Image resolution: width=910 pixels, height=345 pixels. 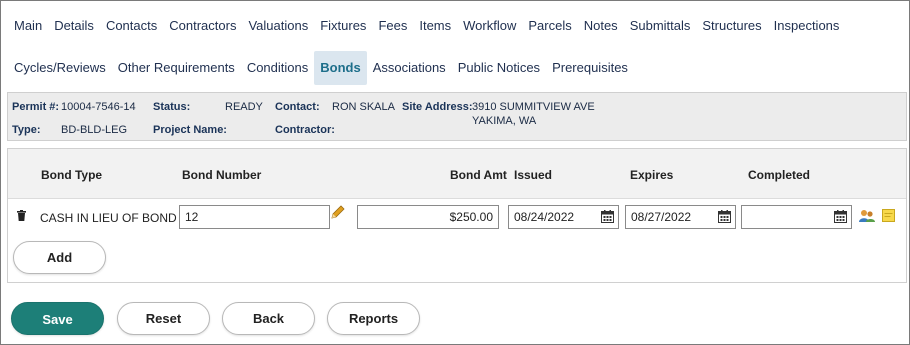 What do you see at coordinates (278, 26) in the screenshot?
I see `tab-valuations: Valuations` at bounding box center [278, 26].